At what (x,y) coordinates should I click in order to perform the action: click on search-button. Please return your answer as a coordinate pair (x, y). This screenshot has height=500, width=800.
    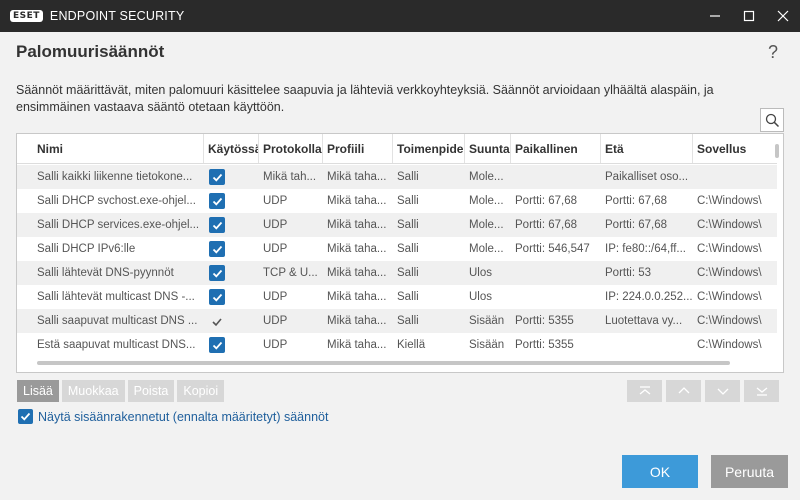
    Looking at the image, I should click on (772, 120).